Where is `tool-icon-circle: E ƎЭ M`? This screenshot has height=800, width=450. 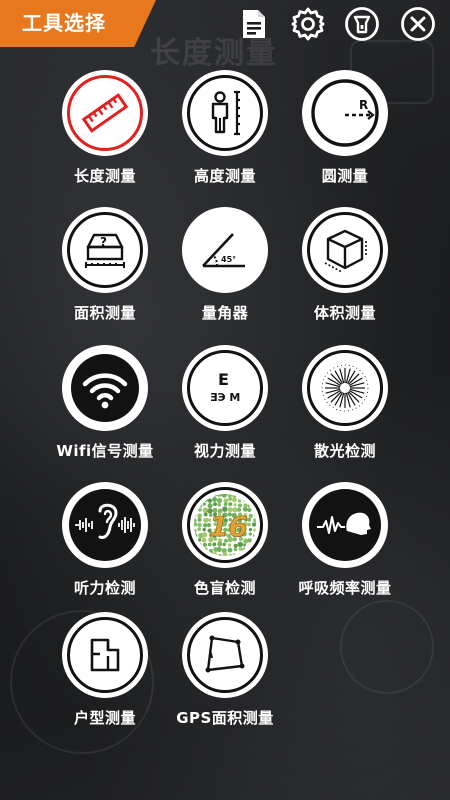 tool-icon-circle: E ƎЭ M is located at coordinates (225, 388).